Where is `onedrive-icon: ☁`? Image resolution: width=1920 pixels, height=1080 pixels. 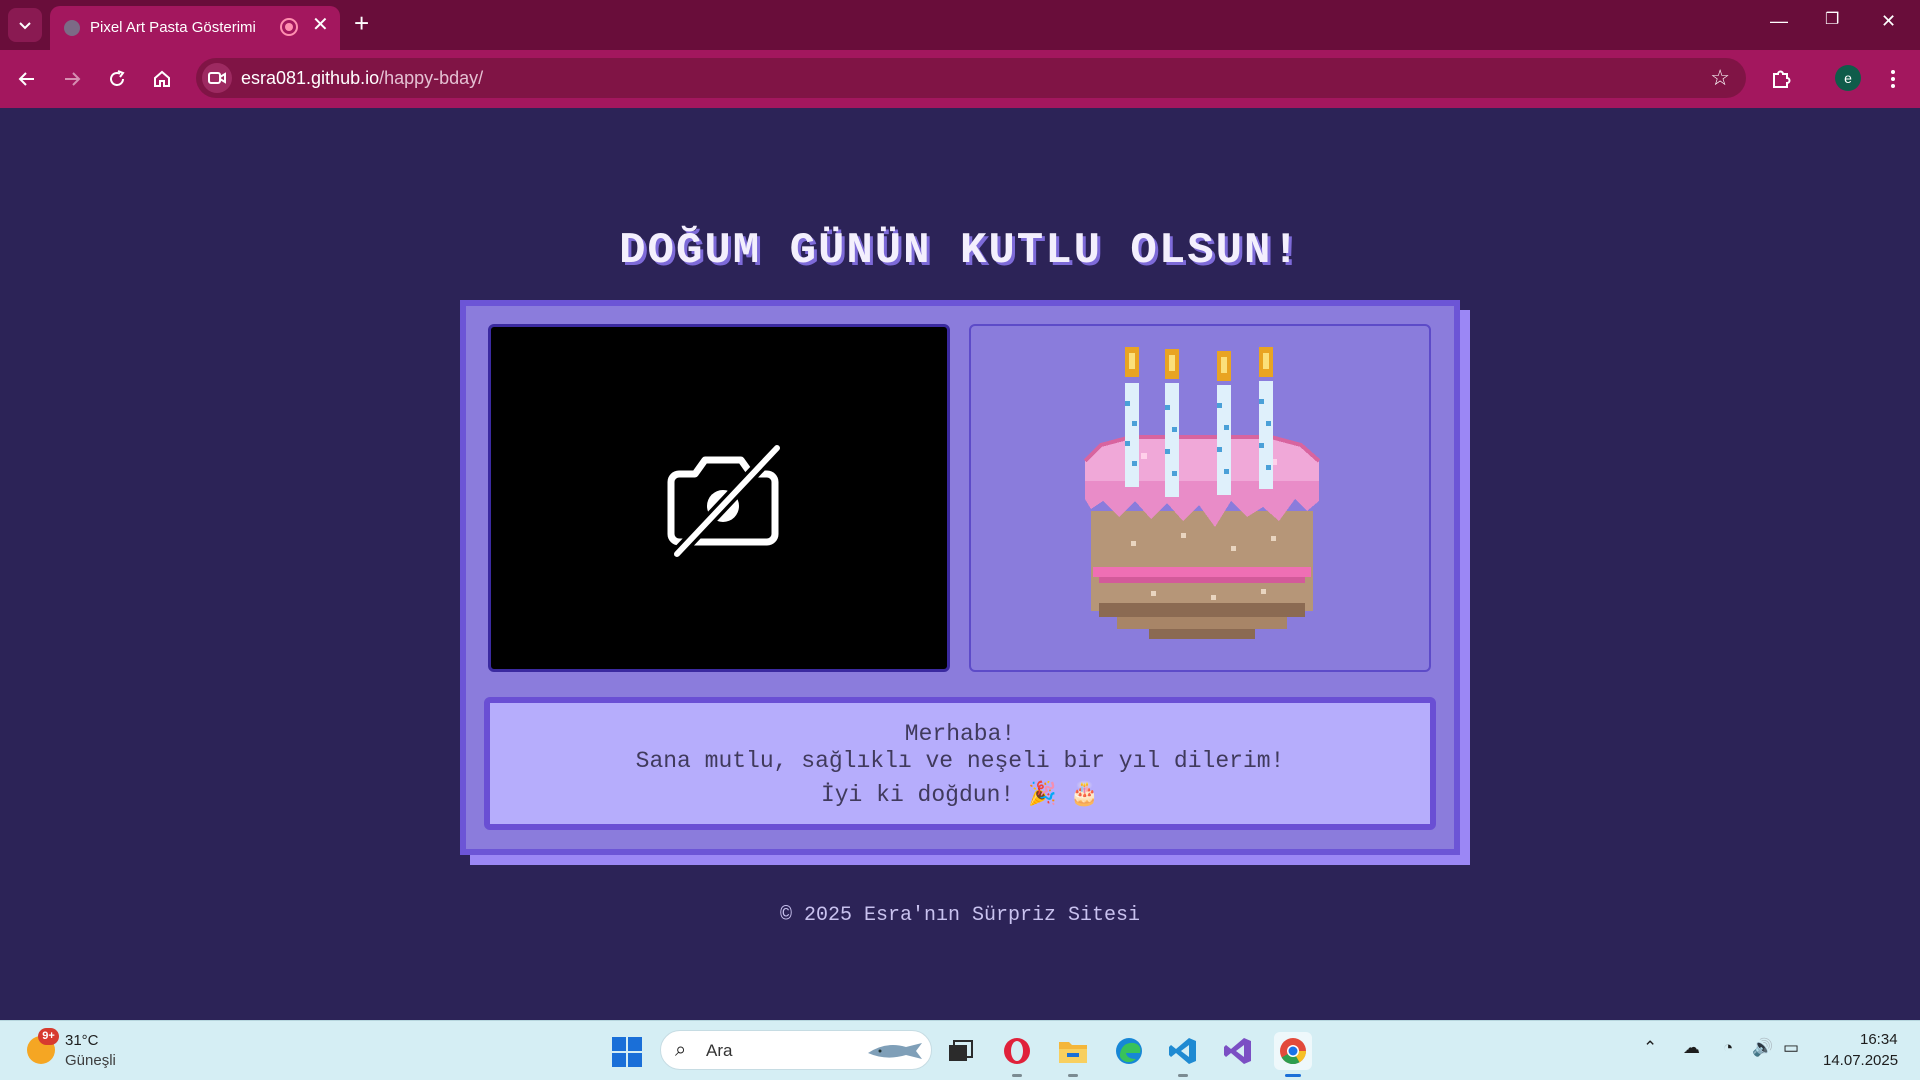 onedrive-icon: ☁ is located at coordinates (1691, 1048).